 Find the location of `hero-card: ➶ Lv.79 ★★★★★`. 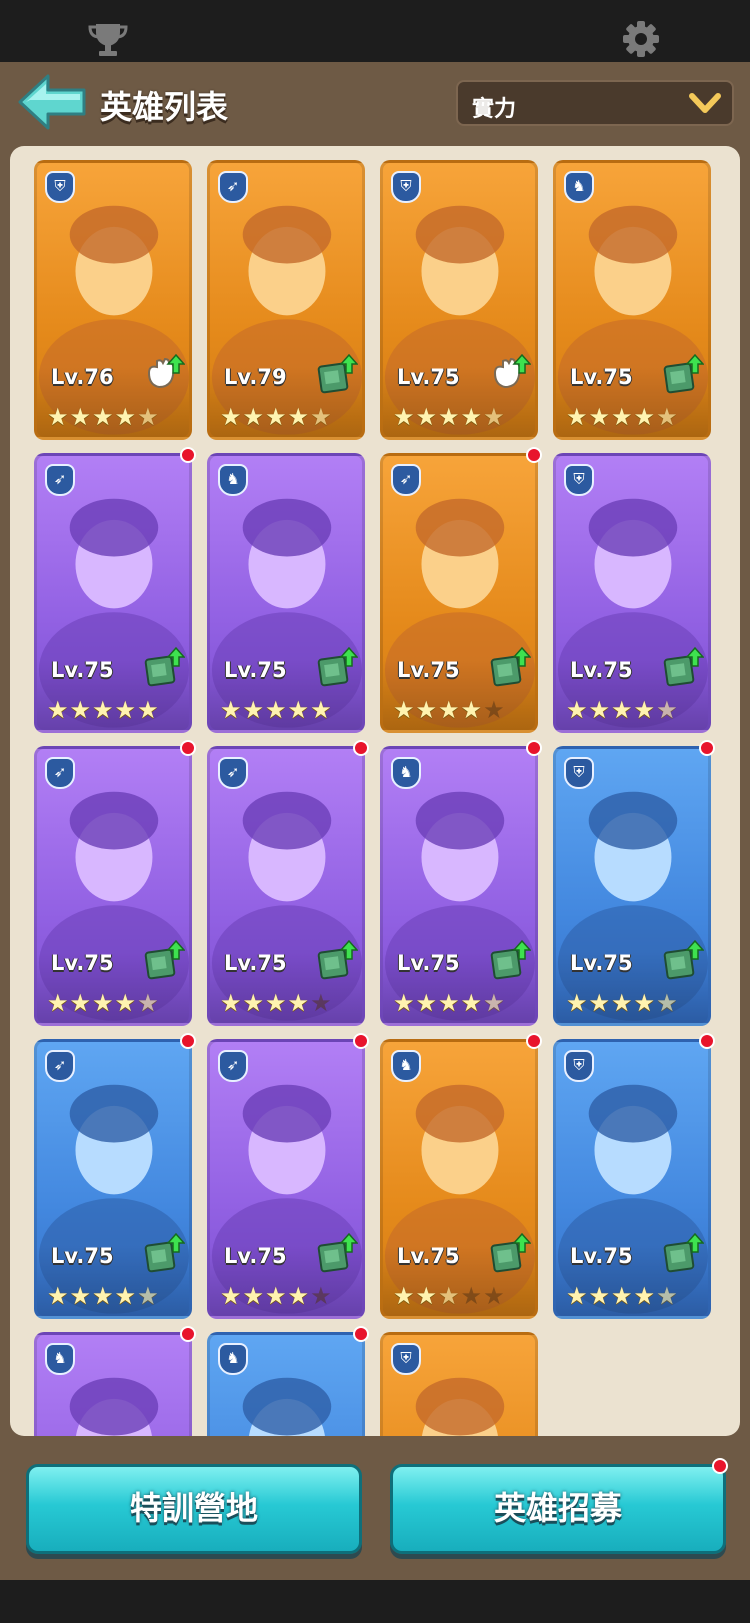

hero-card: ➶ Lv.79 ★★★★★ is located at coordinates (286, 300).